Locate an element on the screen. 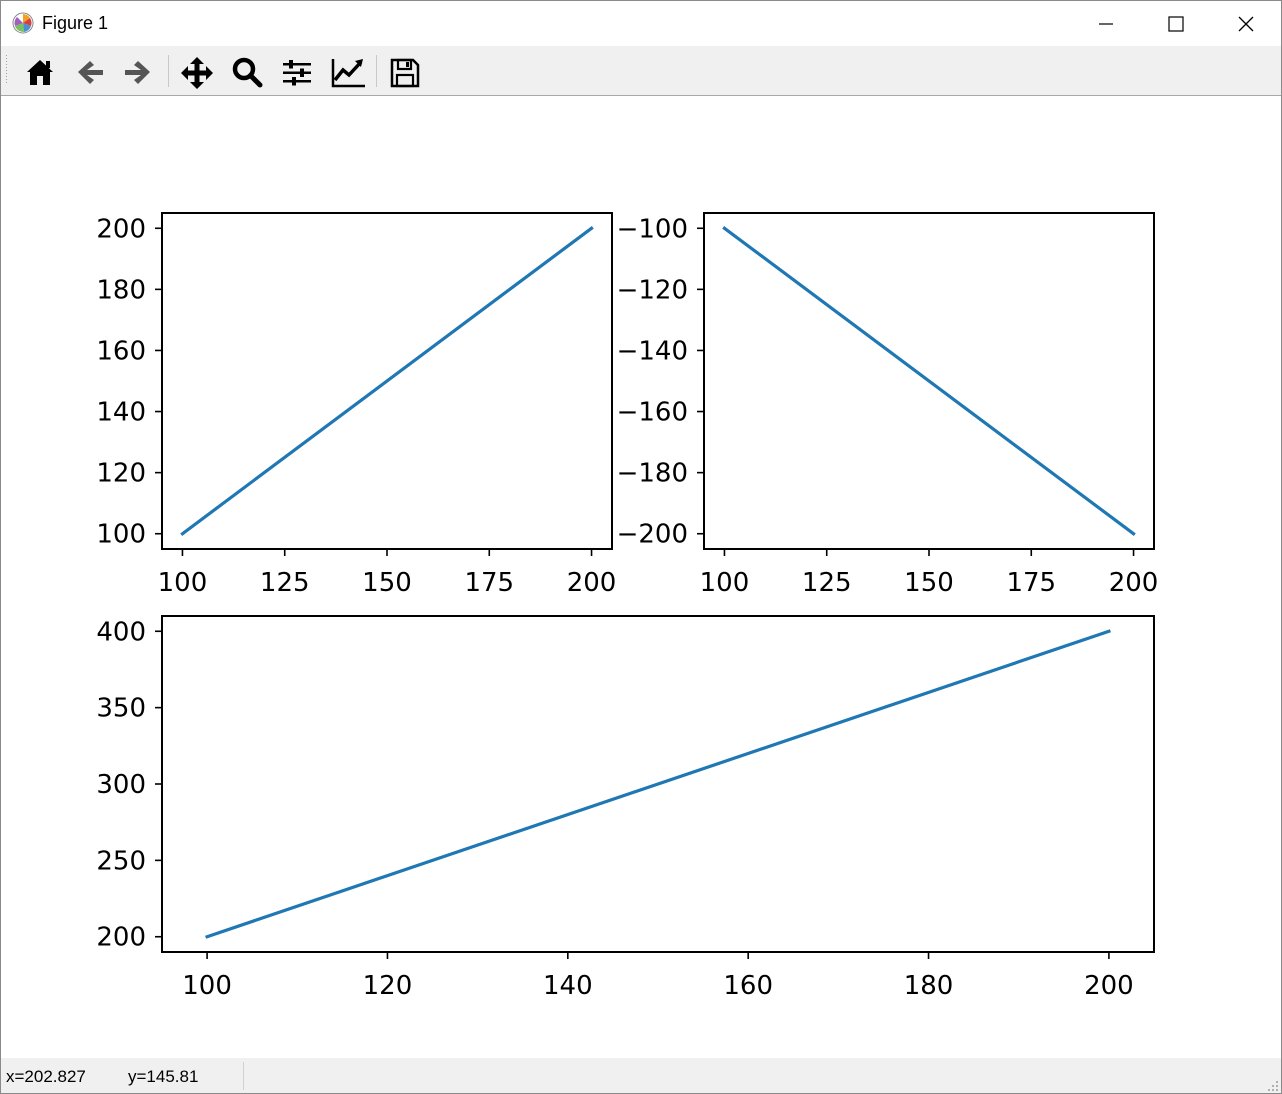  x-tick-label: 180 is located at coordinates (929, 986).